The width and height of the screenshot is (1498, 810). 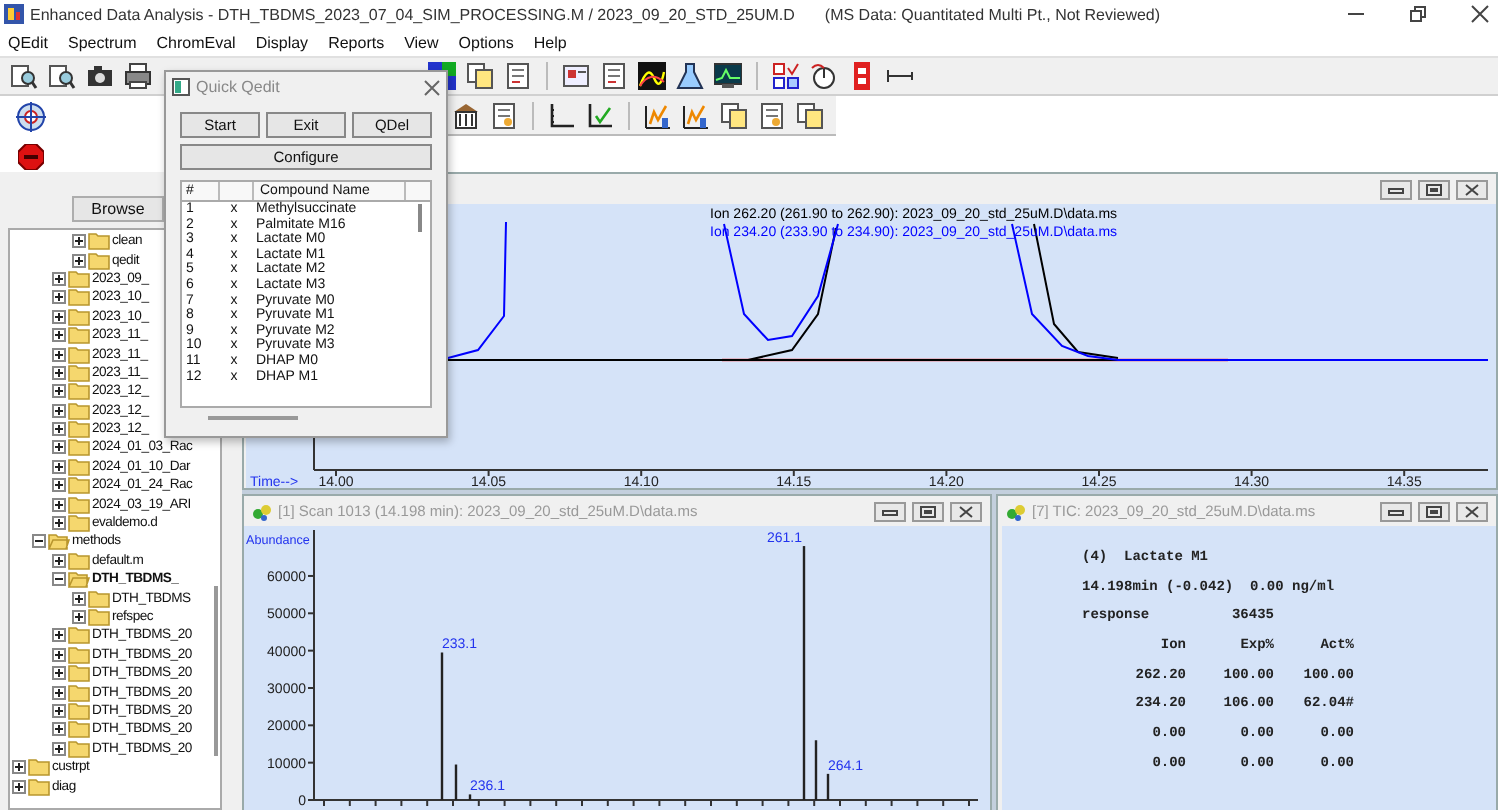 I want to click on menu-item: Help, so click(x=550, y=42).